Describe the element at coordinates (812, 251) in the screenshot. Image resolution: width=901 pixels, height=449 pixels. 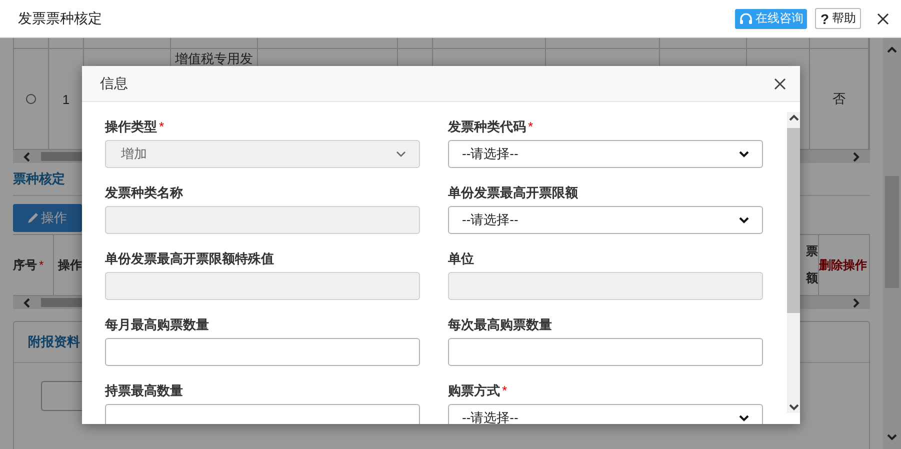
I see `column-header: 票` at that location.